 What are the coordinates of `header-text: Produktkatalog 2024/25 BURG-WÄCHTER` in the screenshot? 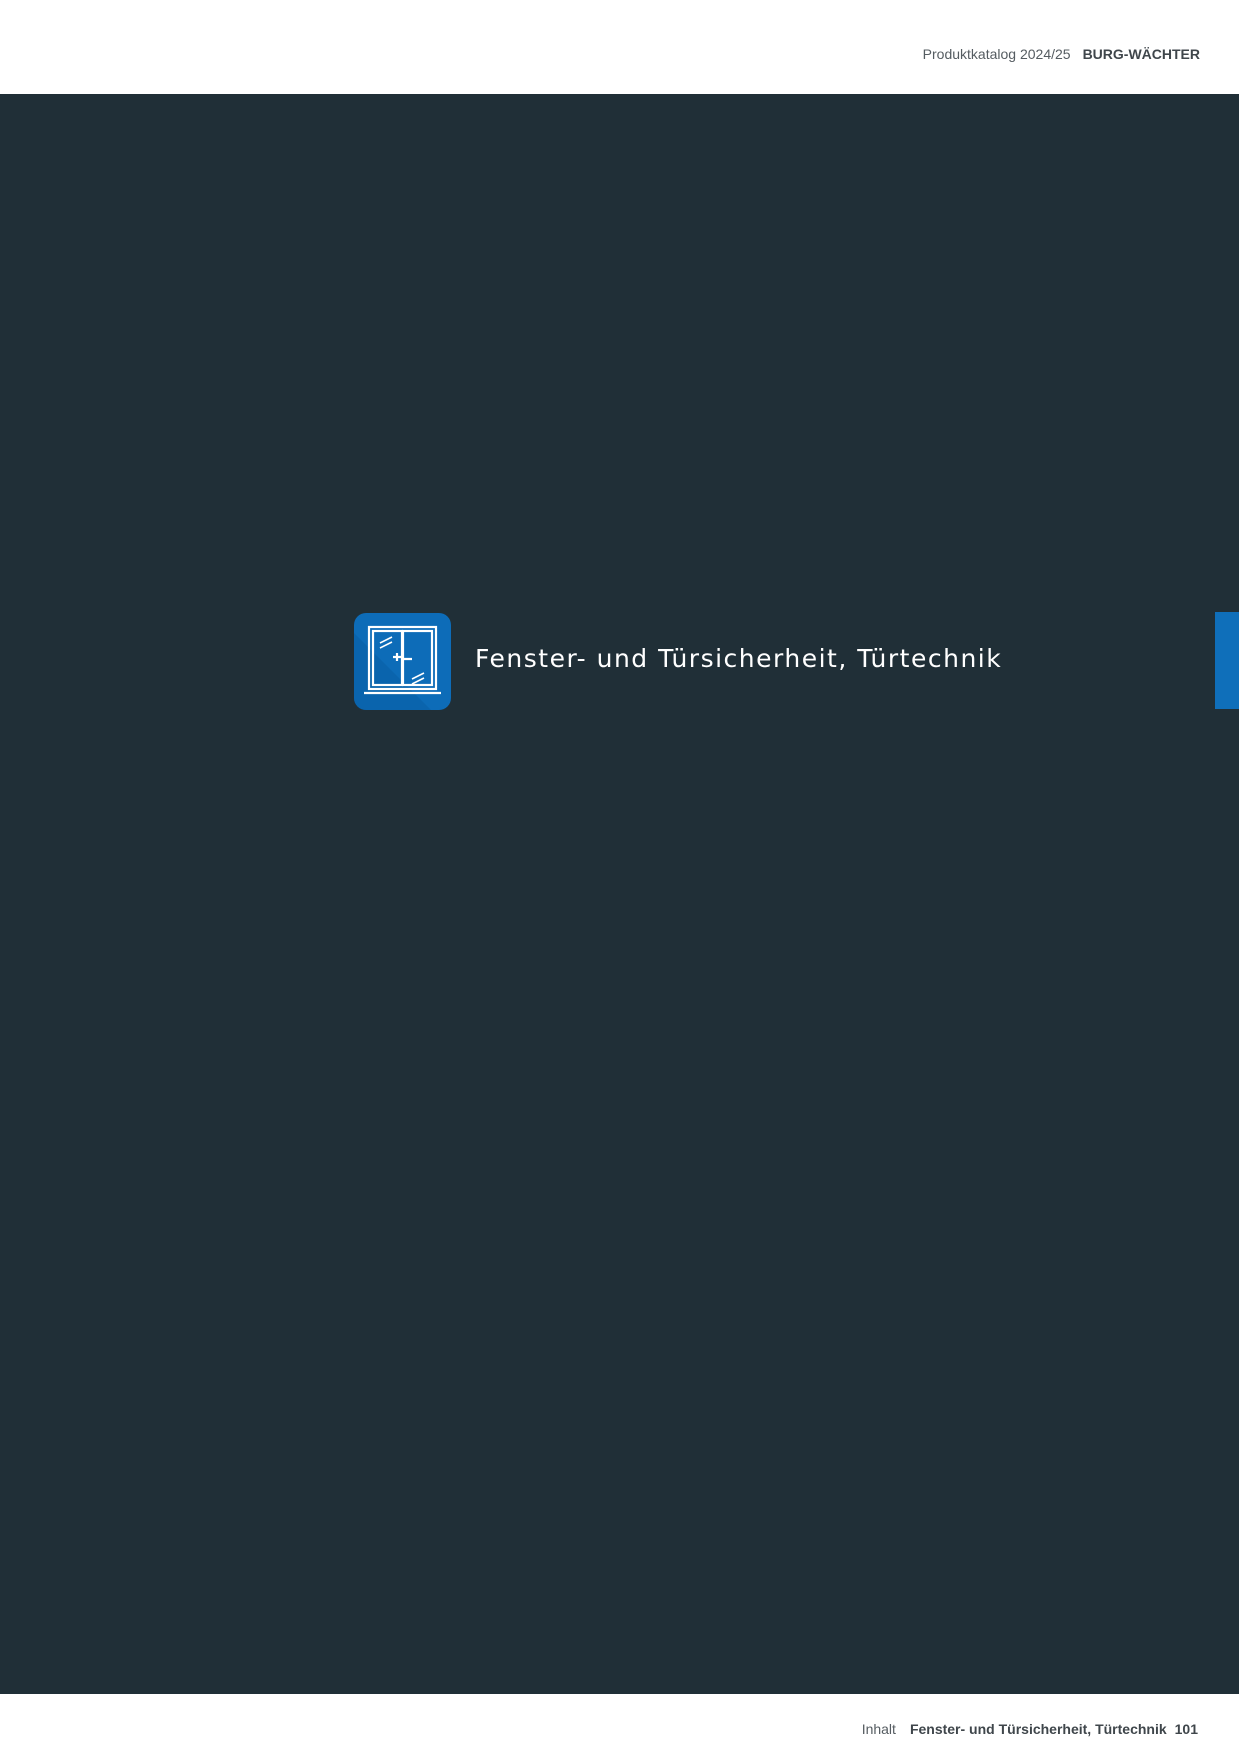 It's located at (1061, 54).